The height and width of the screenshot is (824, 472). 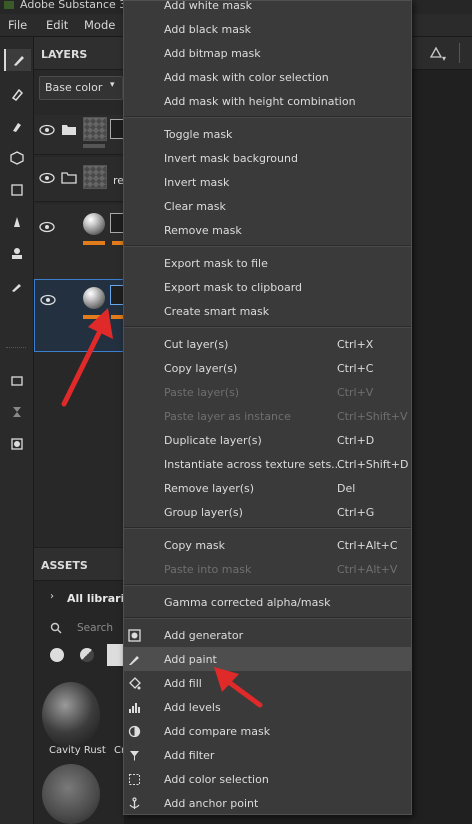 I want to click on menu-item-add-paint: Add paint, so click(x=267, y=659).